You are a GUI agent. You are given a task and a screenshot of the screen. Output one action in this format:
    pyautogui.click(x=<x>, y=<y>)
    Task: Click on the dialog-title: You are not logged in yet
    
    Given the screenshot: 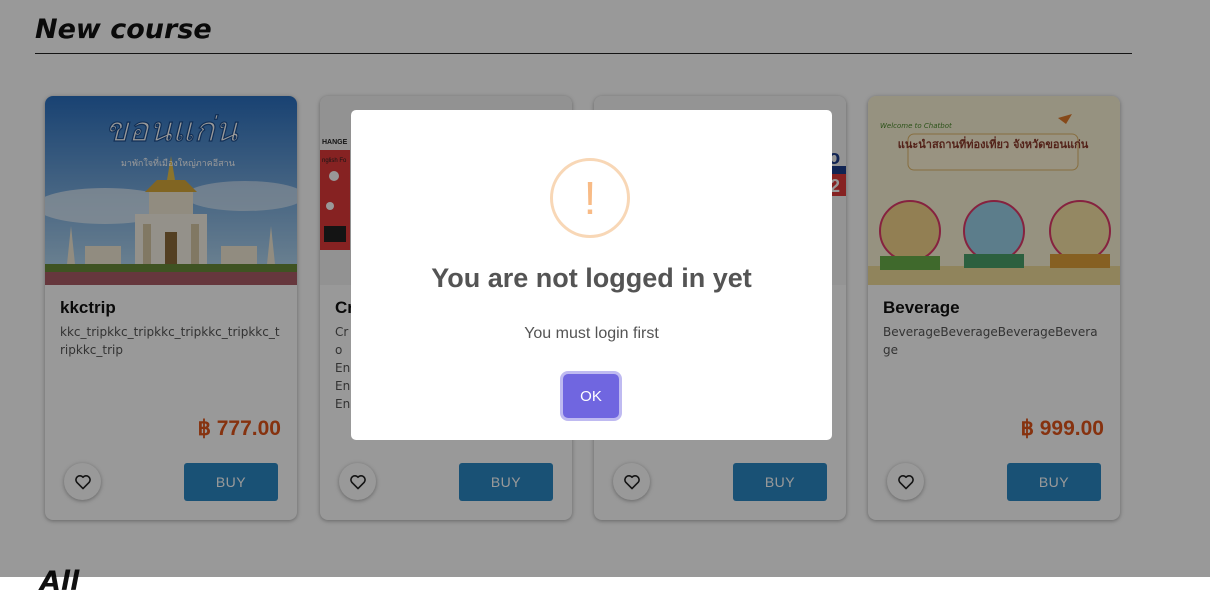 What is the action you would take?
    pyautogui.click(x=591, y=278)
    